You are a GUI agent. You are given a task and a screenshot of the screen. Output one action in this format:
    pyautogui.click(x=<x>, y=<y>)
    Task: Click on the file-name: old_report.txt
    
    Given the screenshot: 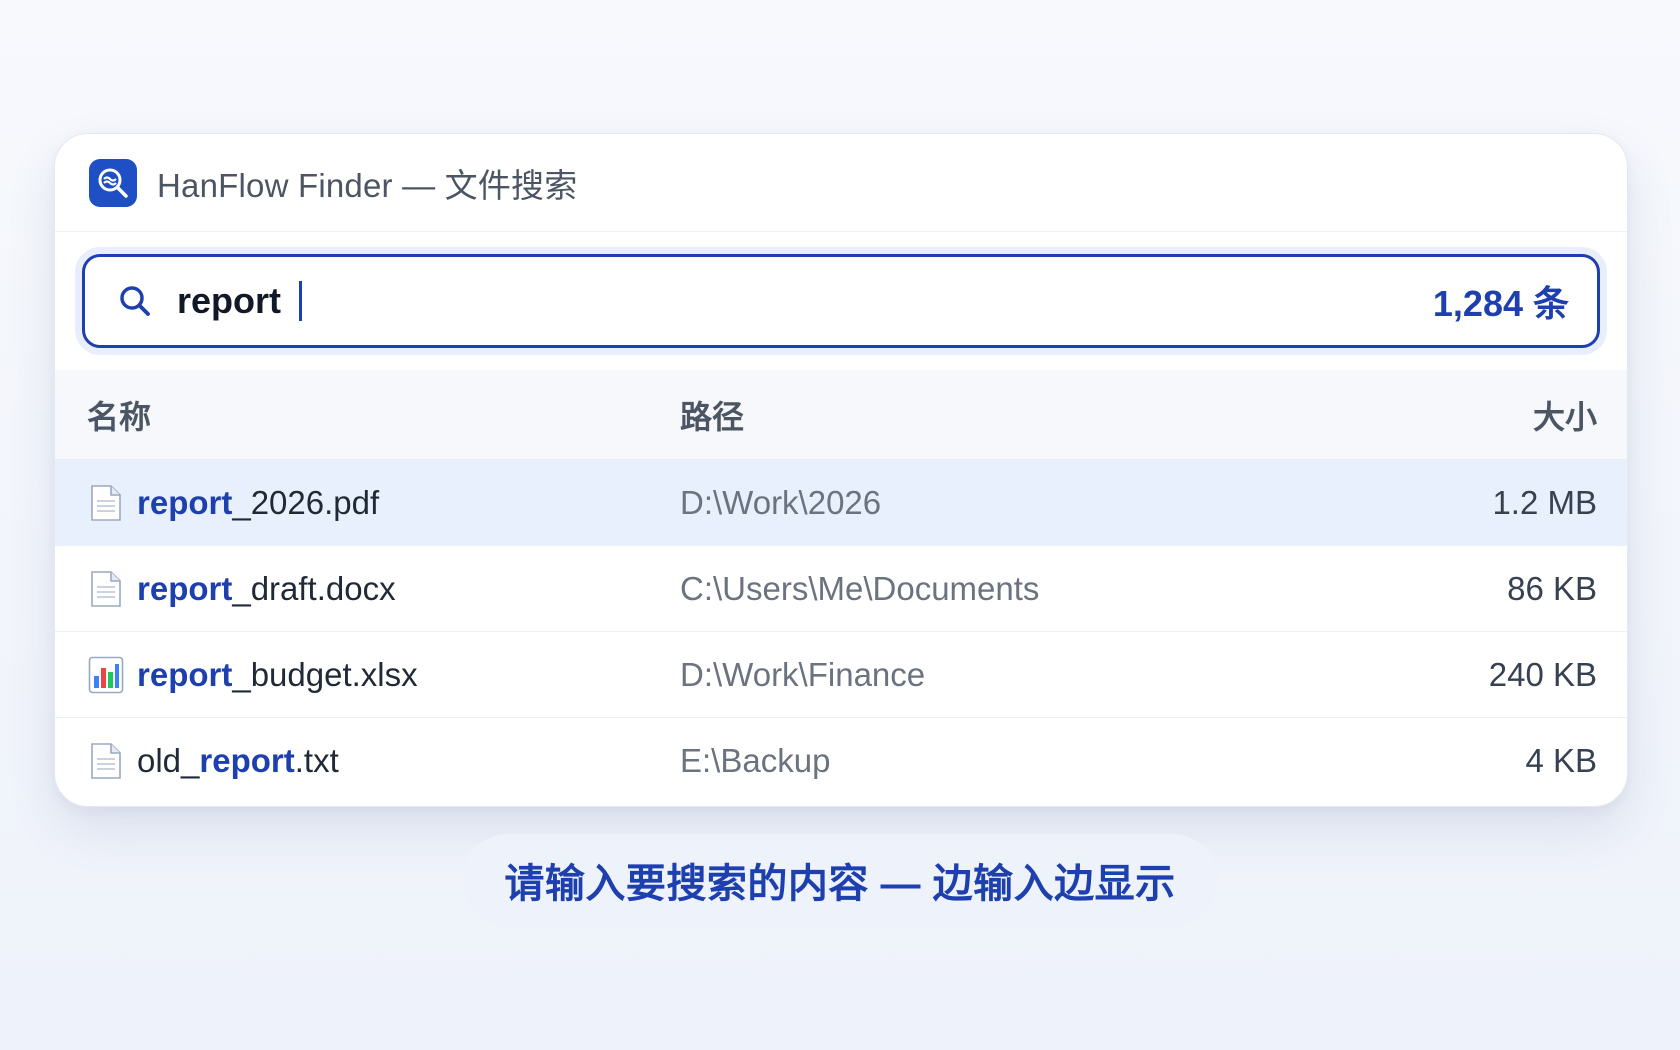 What is the action you would take?
    pyautogui.click(x=238, y=760)
    